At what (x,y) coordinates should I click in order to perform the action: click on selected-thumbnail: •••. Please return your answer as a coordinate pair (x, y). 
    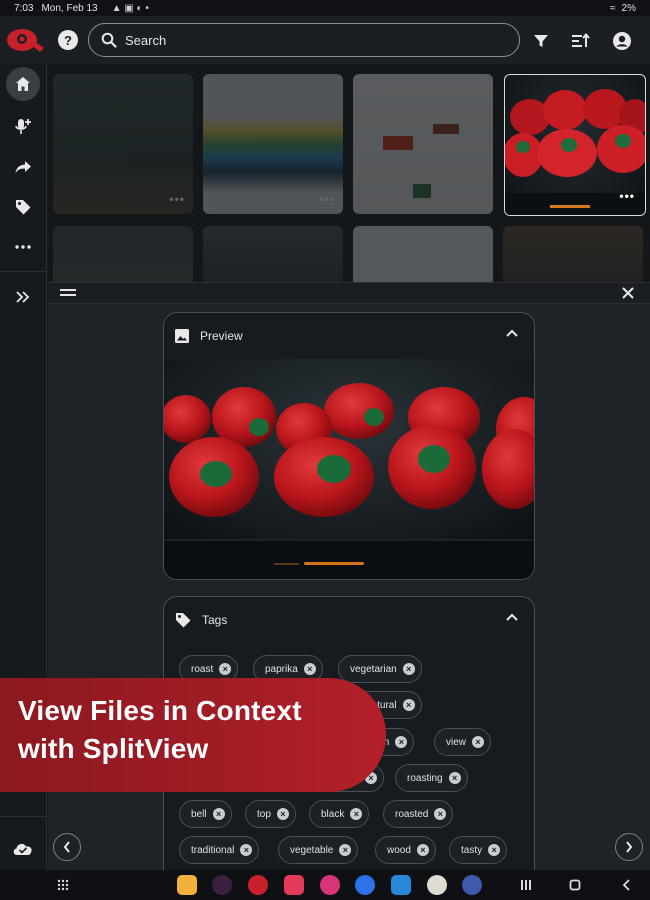
    Looking at the image, I should click on (575, 145).